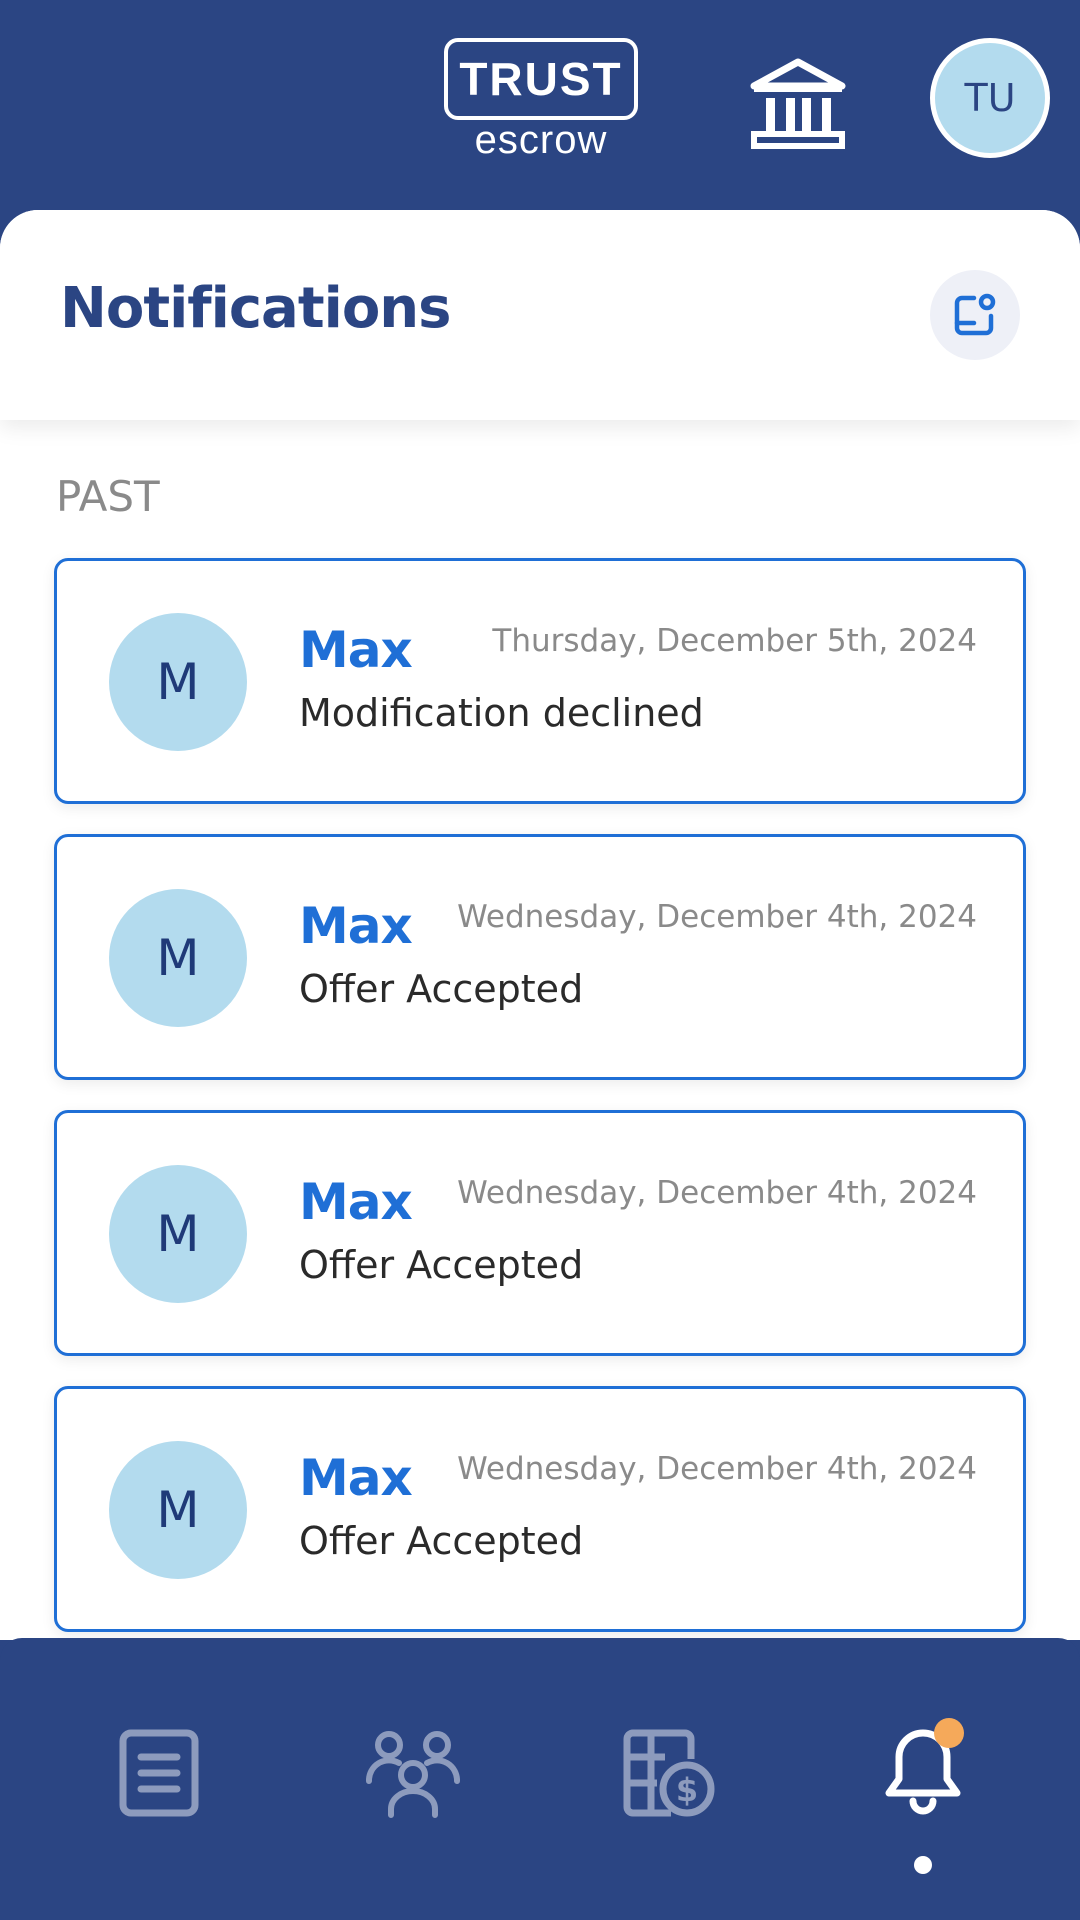 The height and width of the screenshot is (1920, 1080). I want to click on payments-icon: $, so click(669, 1773).